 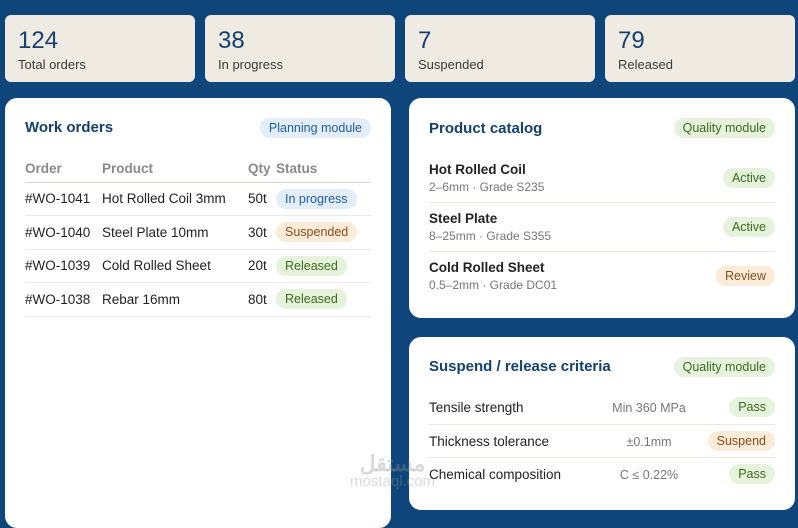 I want to click on criterion-name: Thickness tolerance, so click(x=489, y=441).